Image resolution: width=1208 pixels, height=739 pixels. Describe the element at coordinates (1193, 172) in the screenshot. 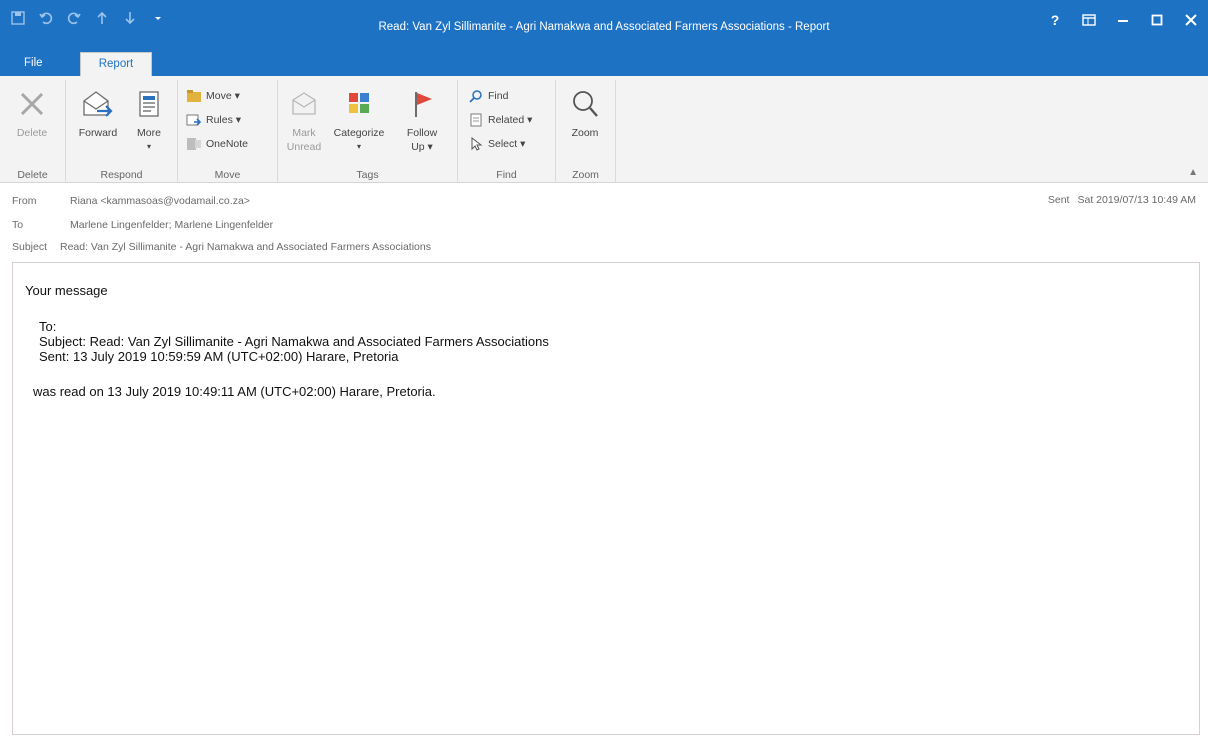

I see `collapse-ribbon-icon: ▲` at that location.